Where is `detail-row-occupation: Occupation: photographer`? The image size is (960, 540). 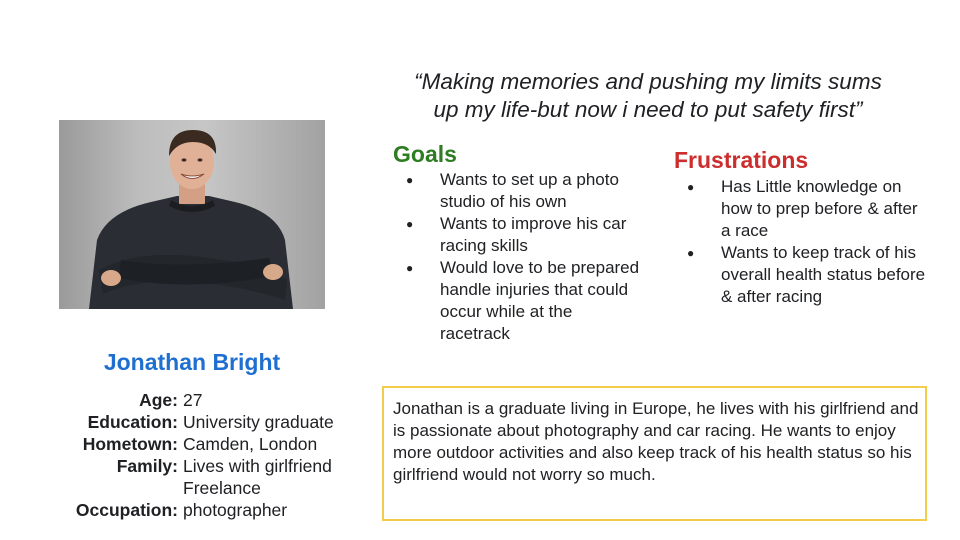
detail-row-occupation: Occupation: photographer is located at coordinates (197, 510).